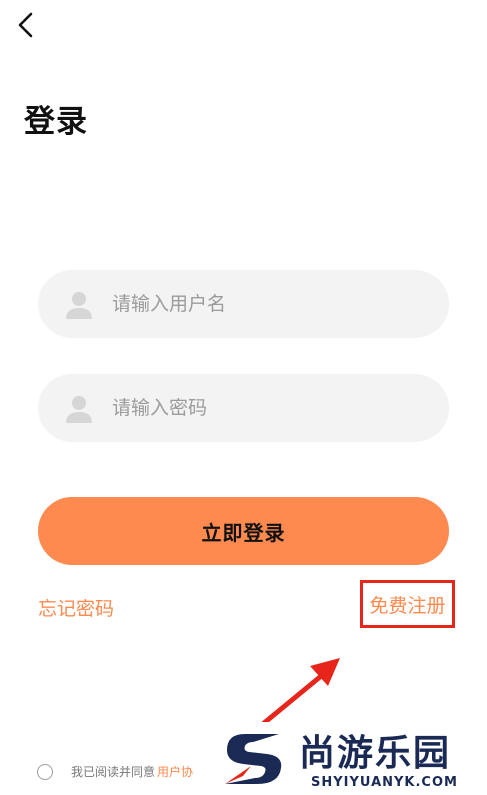 The height and width of the screenshot is (795, 487). What do you see at coordinates (272, 408) in the screenshot?
I see `password-input` at bounding box center [272, 408].